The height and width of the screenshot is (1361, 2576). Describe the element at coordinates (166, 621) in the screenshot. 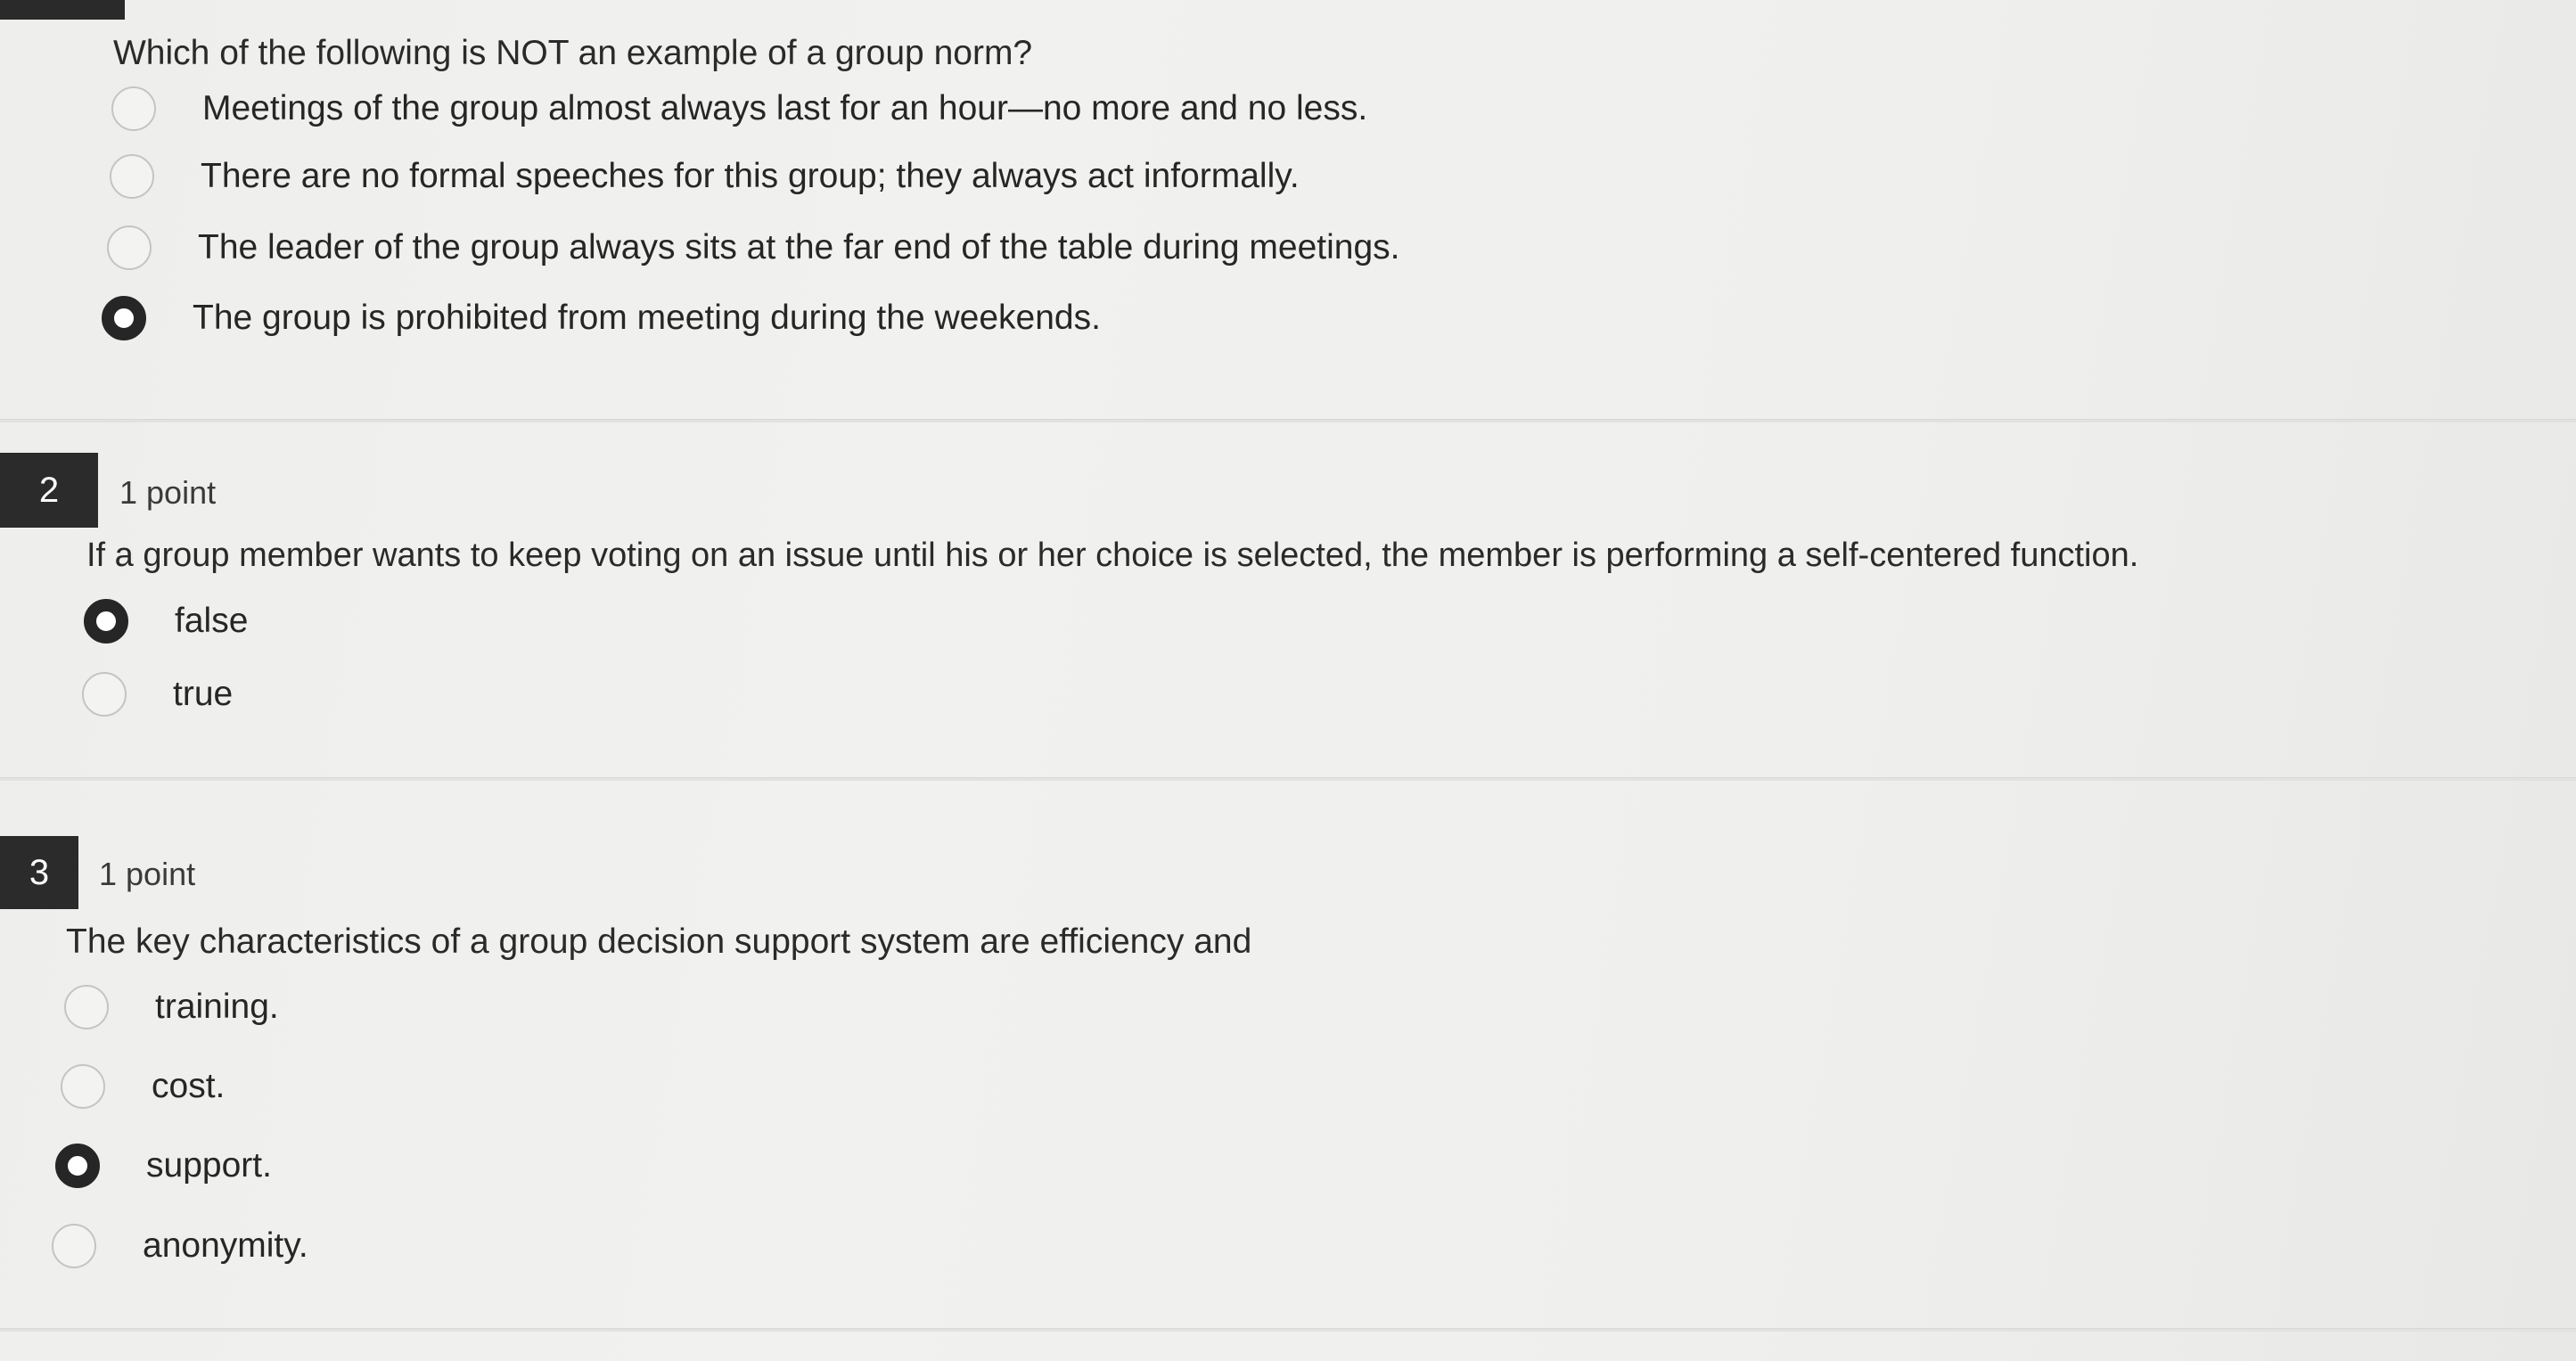

I see `q2-option-false: false` at that location.